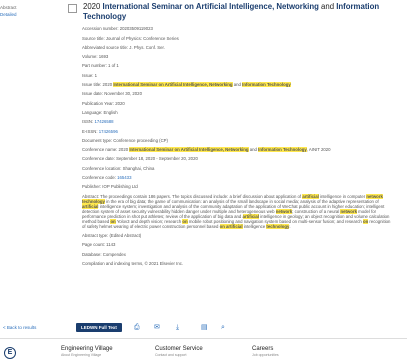  I want to click on record-view-nav: Abstract Detailed, so click(27, 11).